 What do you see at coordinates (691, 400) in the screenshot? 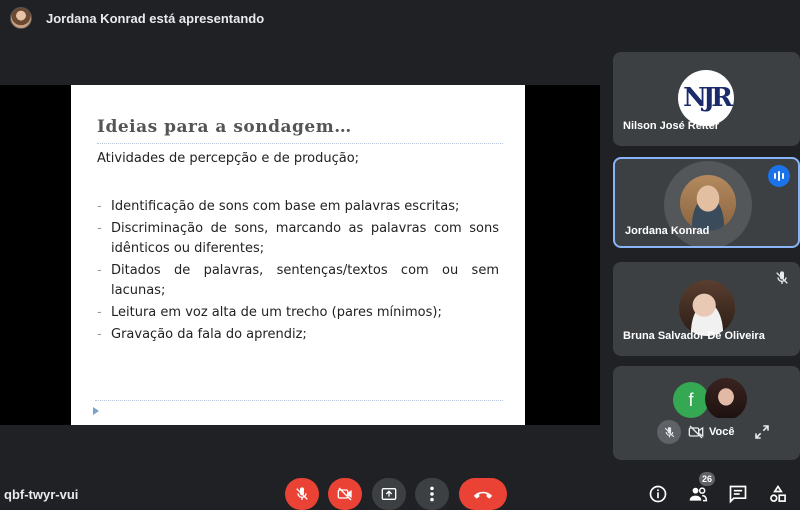
I see `avatar: f` at bounding box center [691, 400].